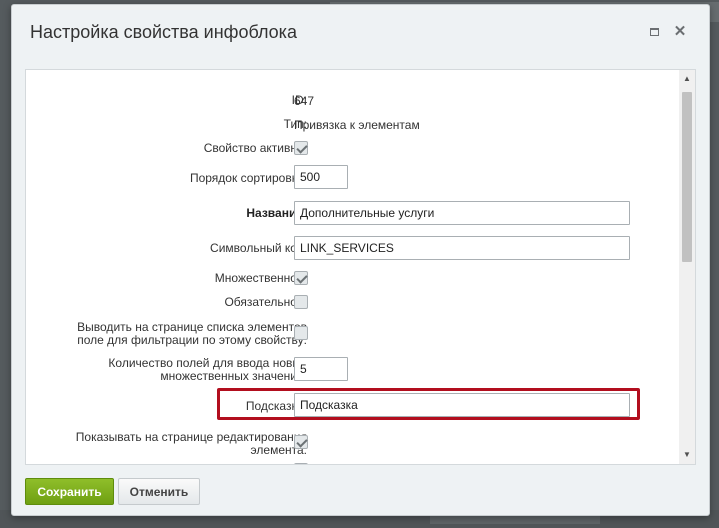 This screenshot has width=719, height=528. What do you see at coordinates (654, 32) in the screenshot?
I see `maximize-icon` at bounding box center [654, 32].